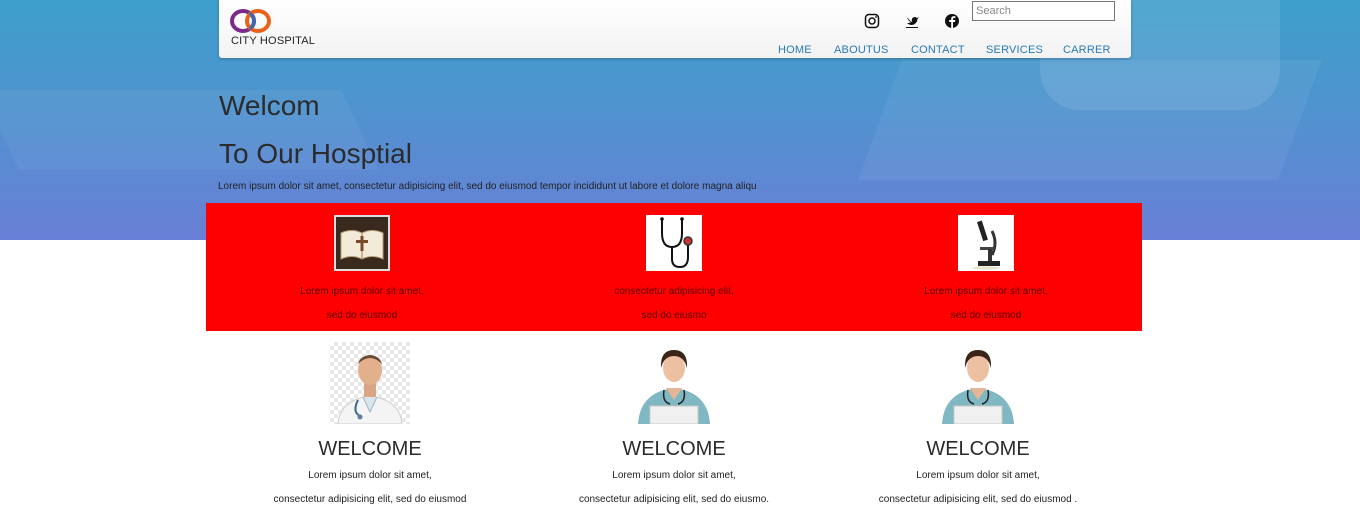  I want to click on hero-title-line2: To Our Hosptial, so click(315, 153).